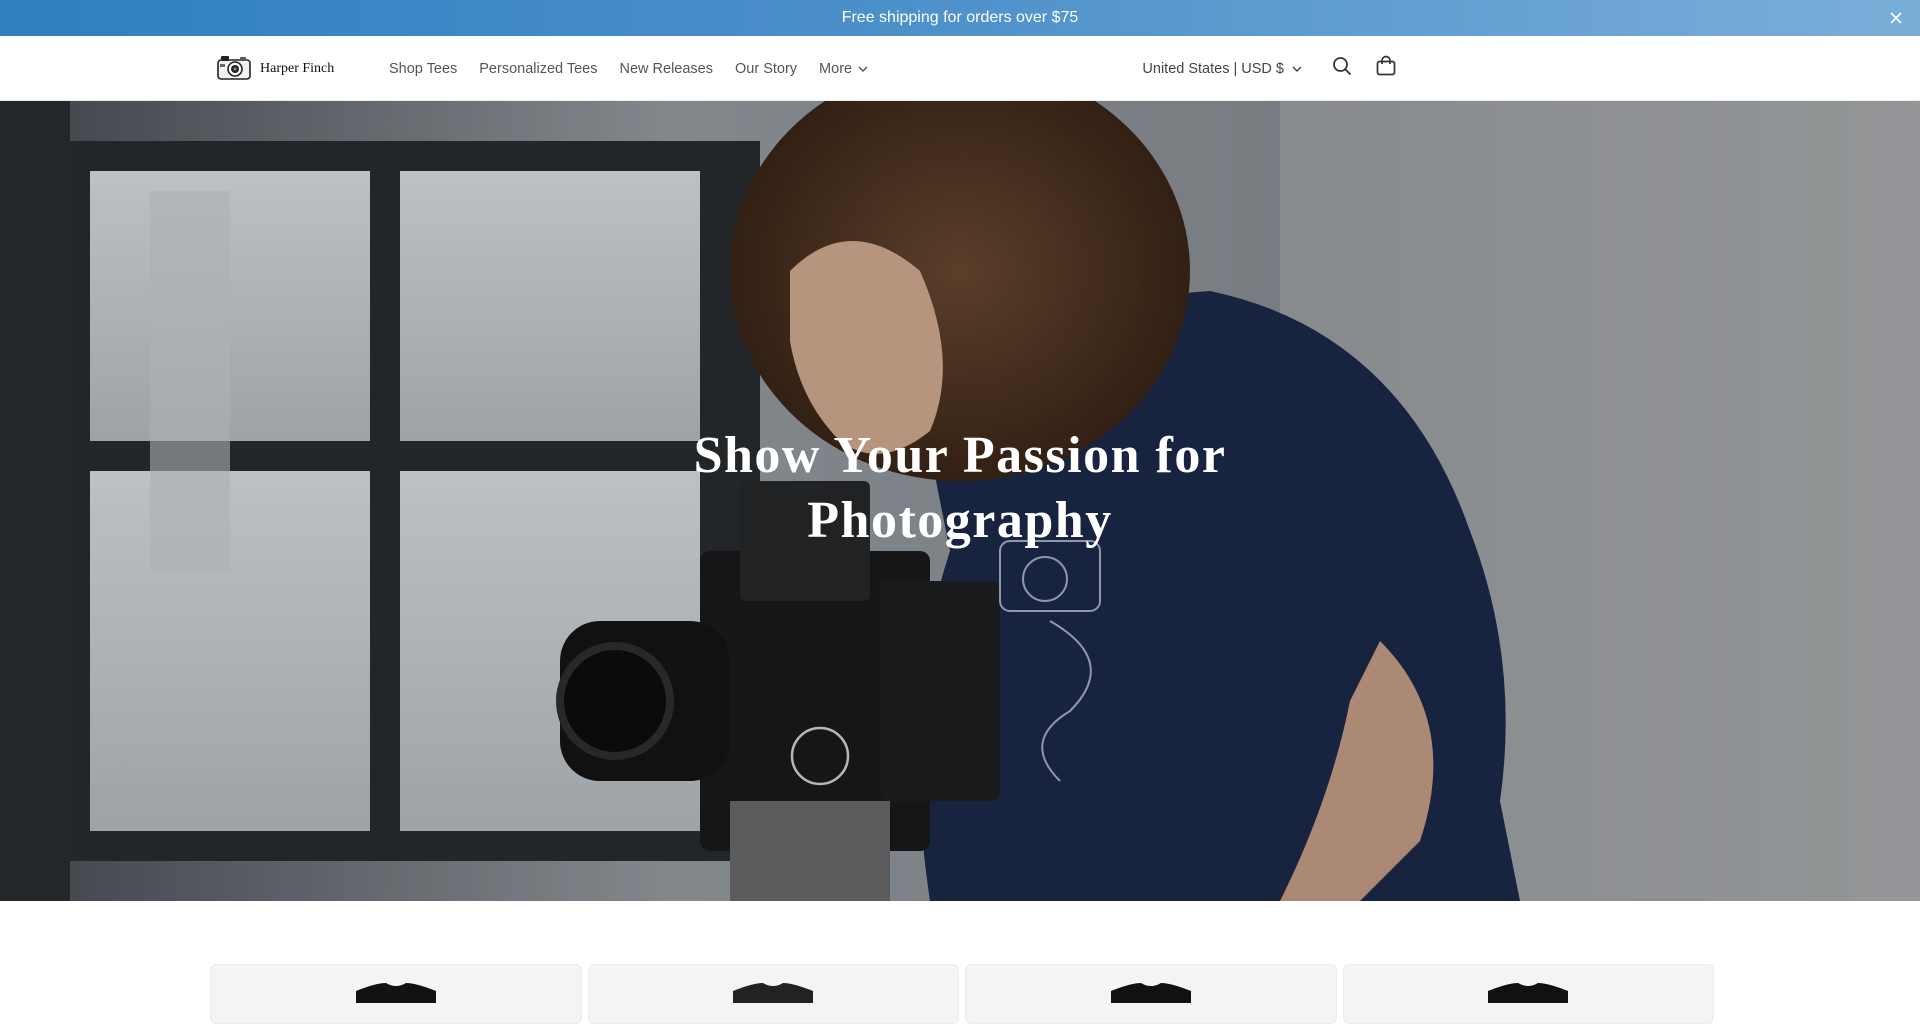 Image resolution: width=1920 pixels, height=1024 pixels. Describe the element at coordinates (1213, 68) in the screenshot. I see `locale-label: United States | USD $` at that location.